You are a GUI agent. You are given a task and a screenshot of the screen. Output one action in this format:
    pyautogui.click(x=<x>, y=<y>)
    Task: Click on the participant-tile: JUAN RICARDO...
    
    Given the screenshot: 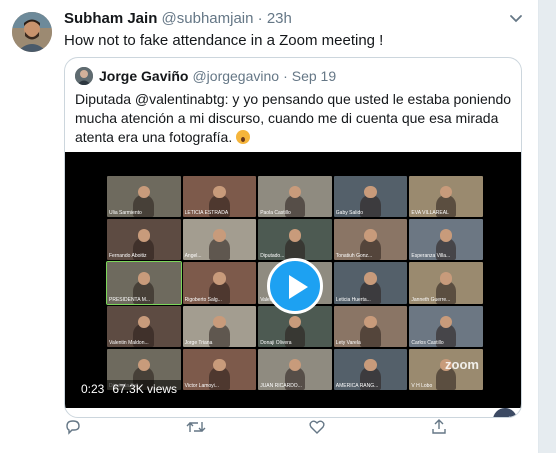 What is the action you would take?
    pyautogui.click(x=295, y=369)
    